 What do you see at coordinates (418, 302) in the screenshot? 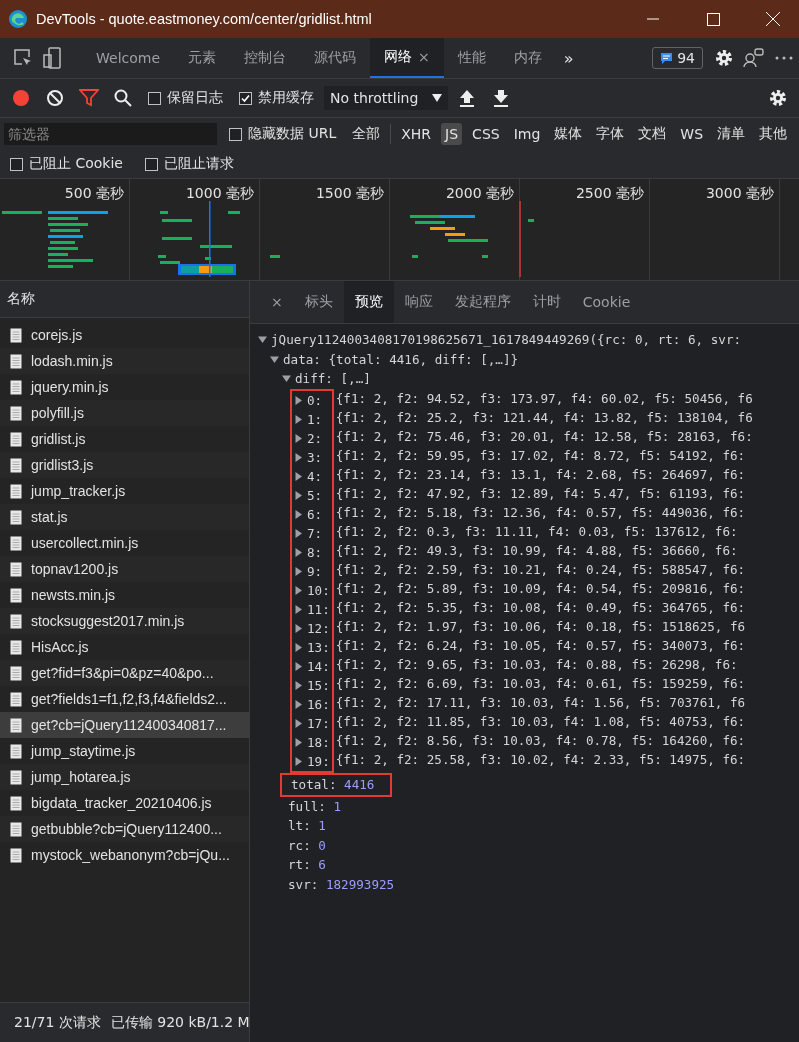
I see `detail-tab: 响应` at bounding box center [418, 302].